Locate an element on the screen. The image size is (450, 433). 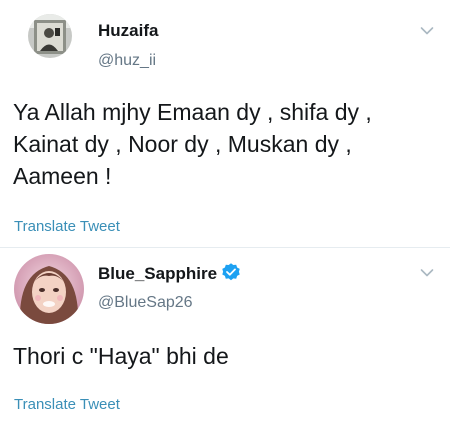
display-name: Huzaifa is located at coordinates (128, 31).